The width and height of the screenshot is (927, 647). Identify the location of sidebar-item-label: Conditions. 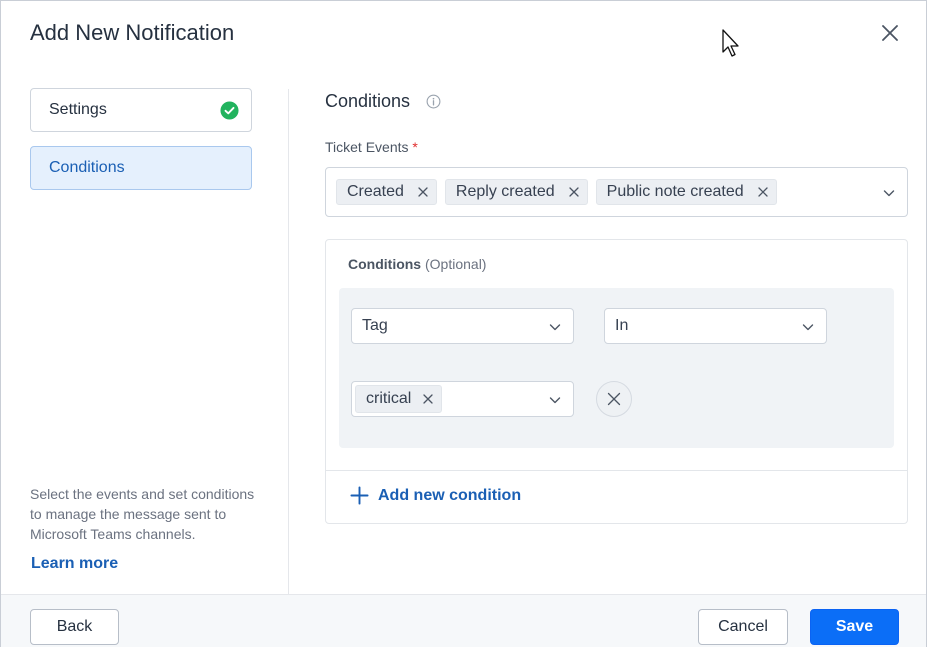
(87, 167).